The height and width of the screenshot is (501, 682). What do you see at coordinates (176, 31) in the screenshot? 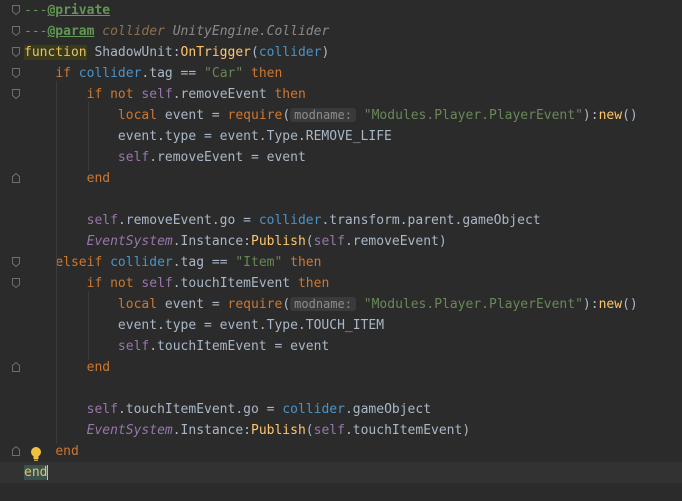
I see `code-line: ---@param collider UnityEngine.Collider` at bounding box center [176, 31].